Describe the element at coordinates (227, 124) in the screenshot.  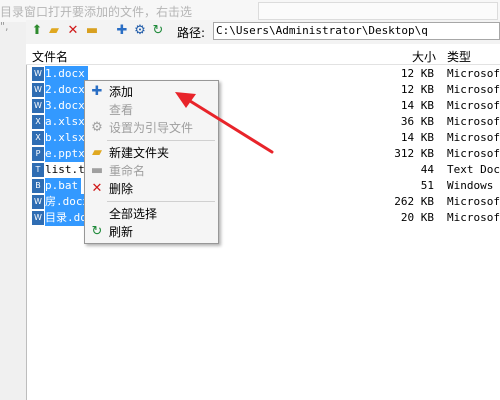
I see `arrow-shaft` at that location.